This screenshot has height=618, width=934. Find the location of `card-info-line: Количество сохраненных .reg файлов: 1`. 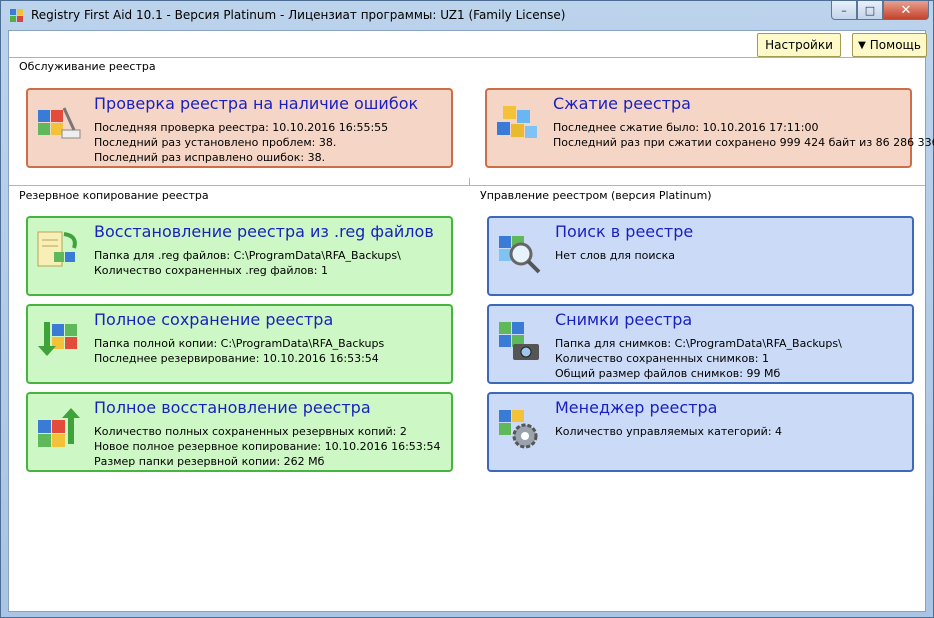

card-info-line: Количество сохраненных .reg файлов: 1 is located at coordinates (211, 270).